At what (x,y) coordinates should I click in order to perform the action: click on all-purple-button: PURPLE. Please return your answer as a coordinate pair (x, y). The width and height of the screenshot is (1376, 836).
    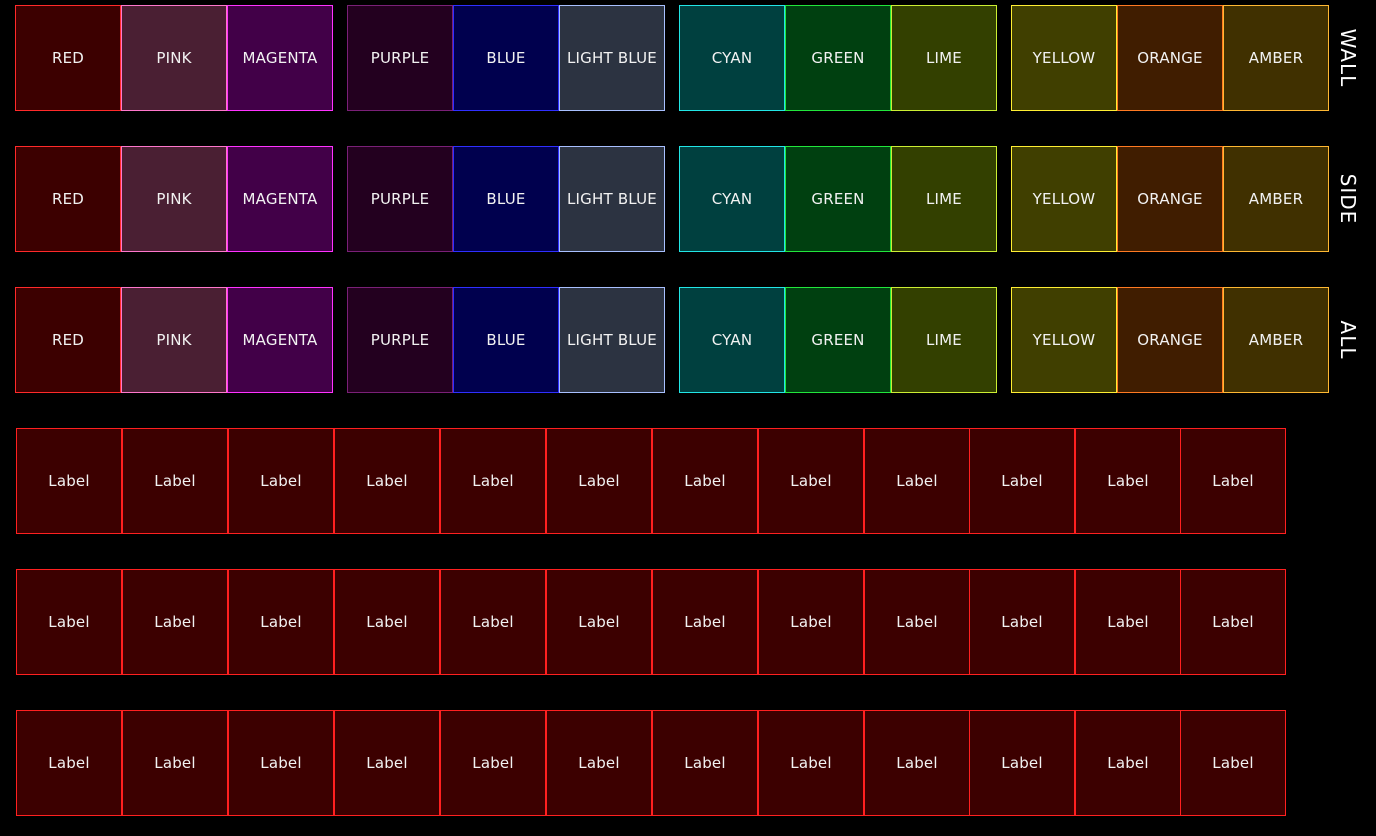
    Looking at the image, I should click on (400, 340).